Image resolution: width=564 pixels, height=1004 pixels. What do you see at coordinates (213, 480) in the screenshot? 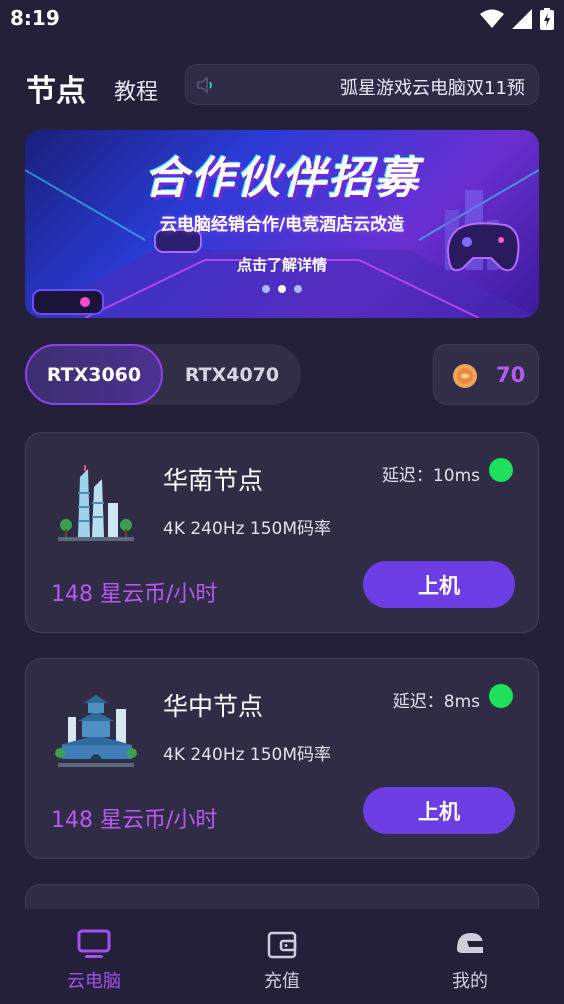
I see `node-name: 华南节点` at bounding box center [213, 480].